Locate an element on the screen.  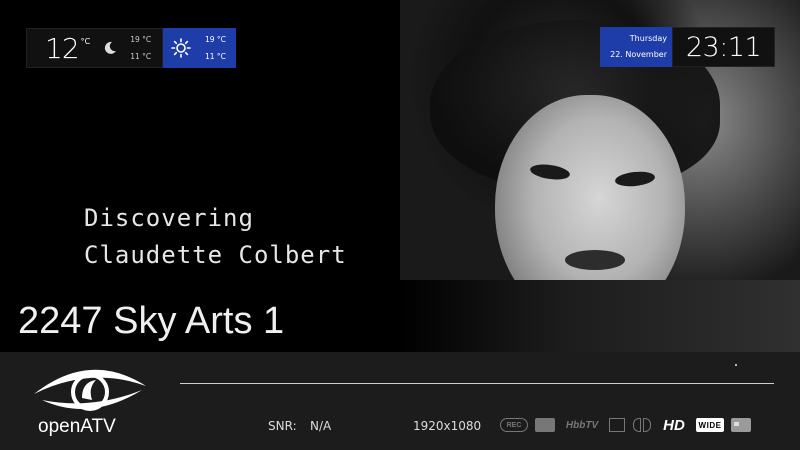
portrait-coat is located at coordinates (600, 316).